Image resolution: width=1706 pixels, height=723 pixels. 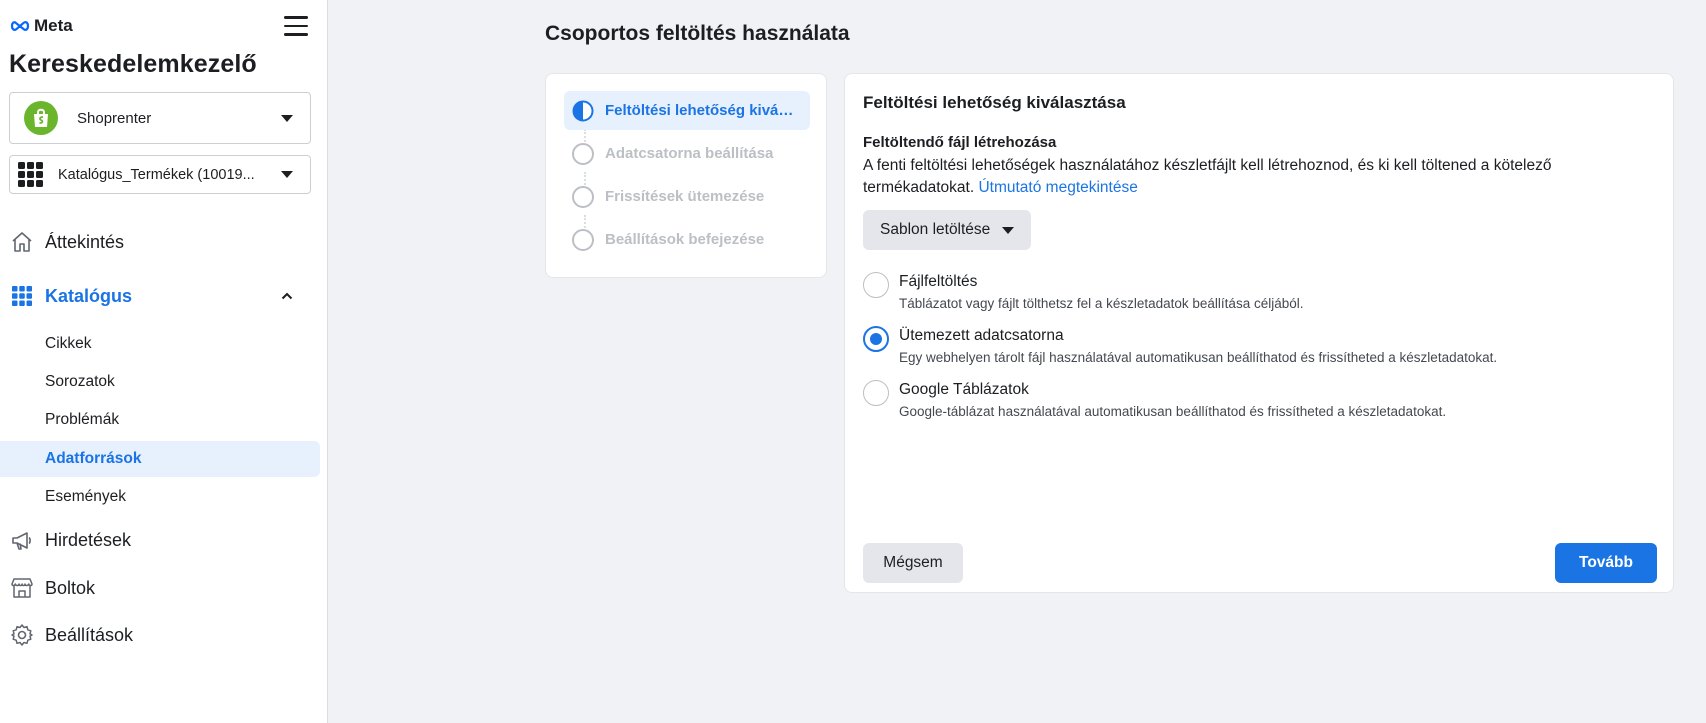 I want to click on meta-logo: Meta, so click(x=41, y=26).